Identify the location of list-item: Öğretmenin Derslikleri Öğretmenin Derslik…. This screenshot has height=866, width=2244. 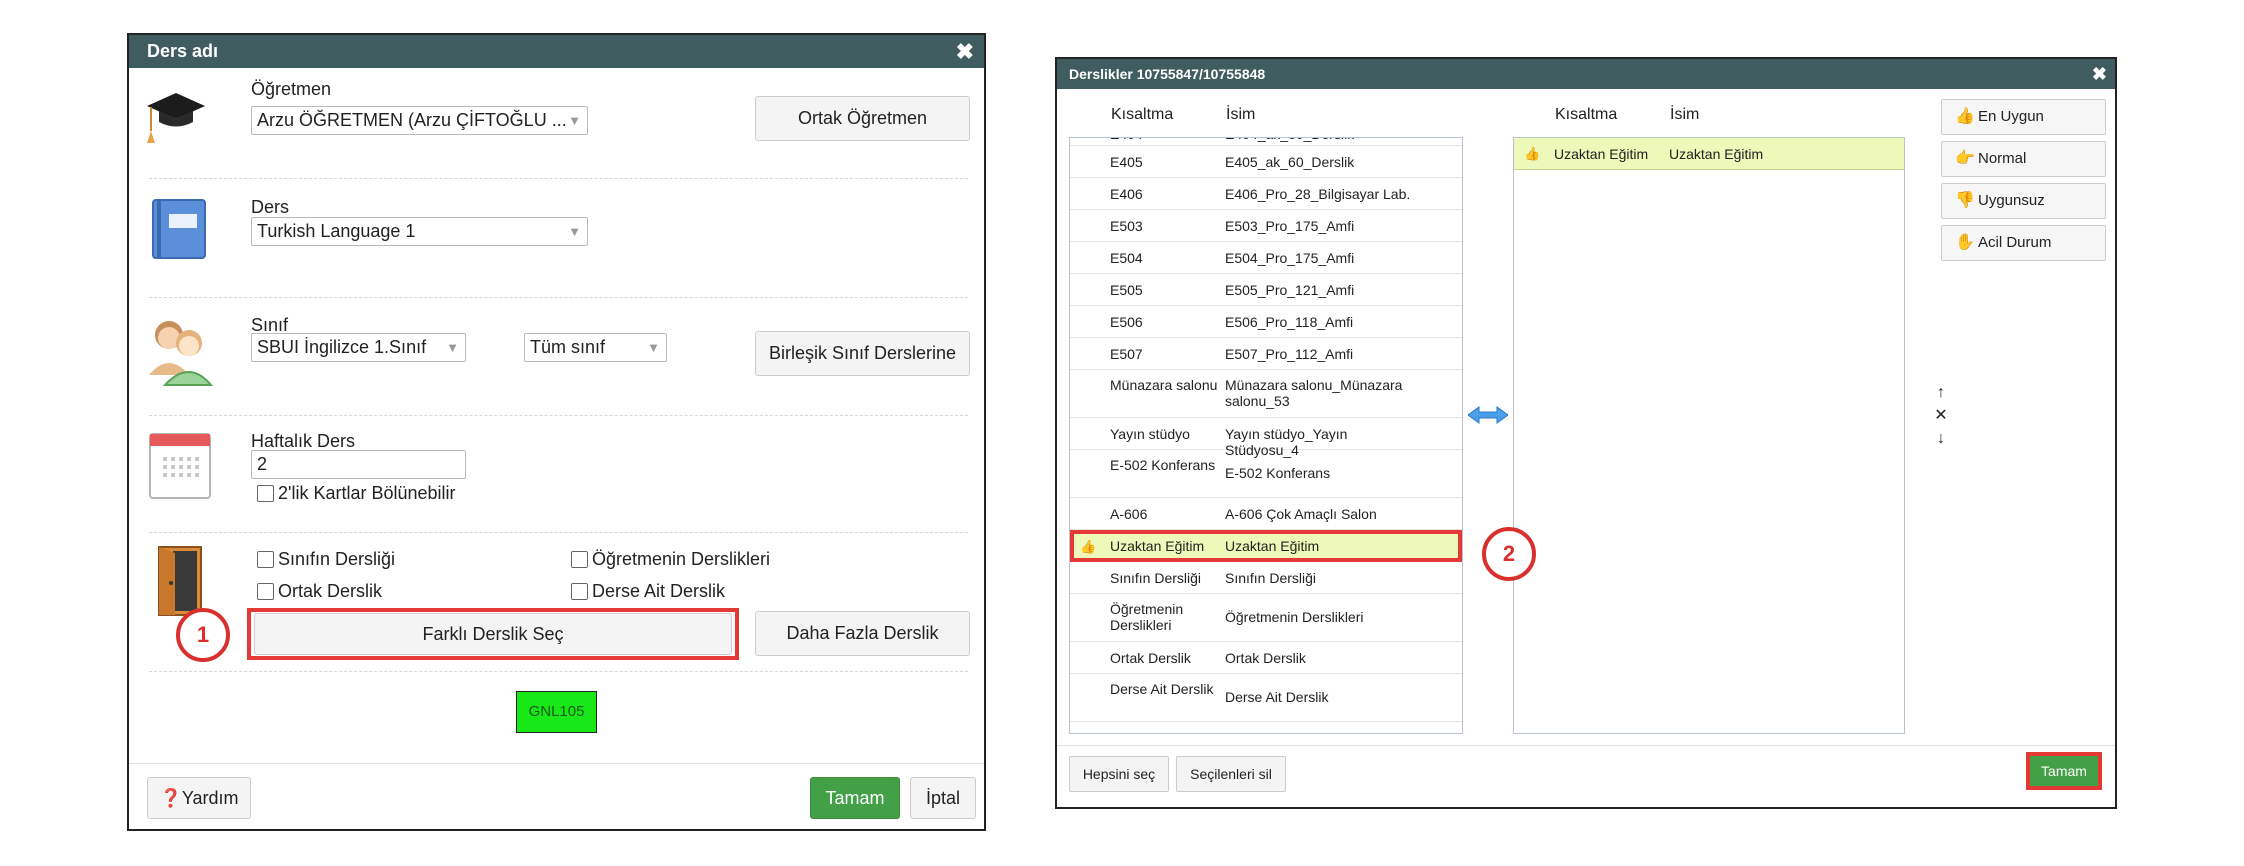
(1266, 618).